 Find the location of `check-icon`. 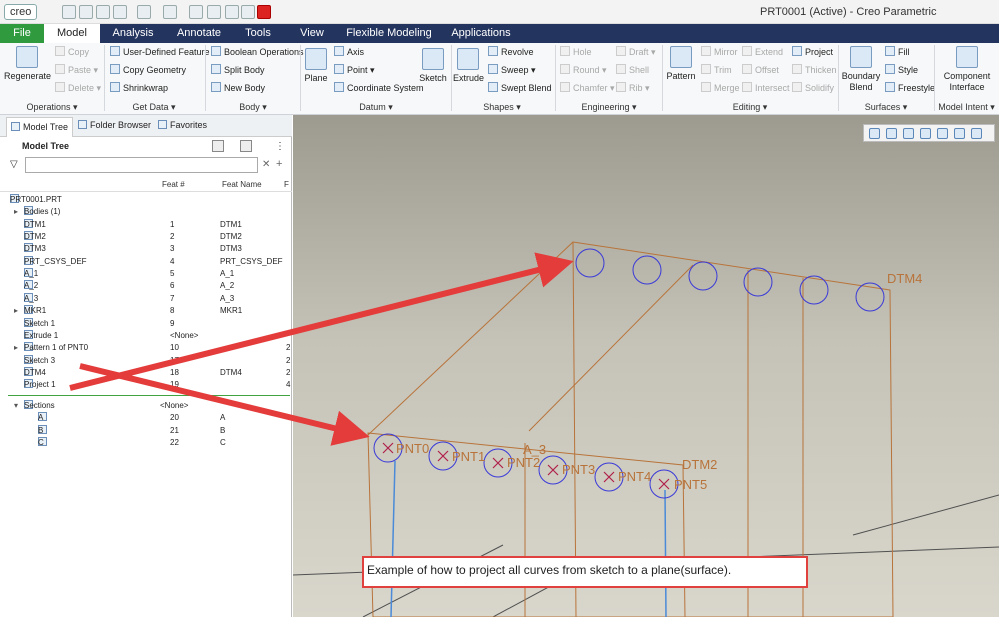

check-icon is located at coordinates (232, 12).